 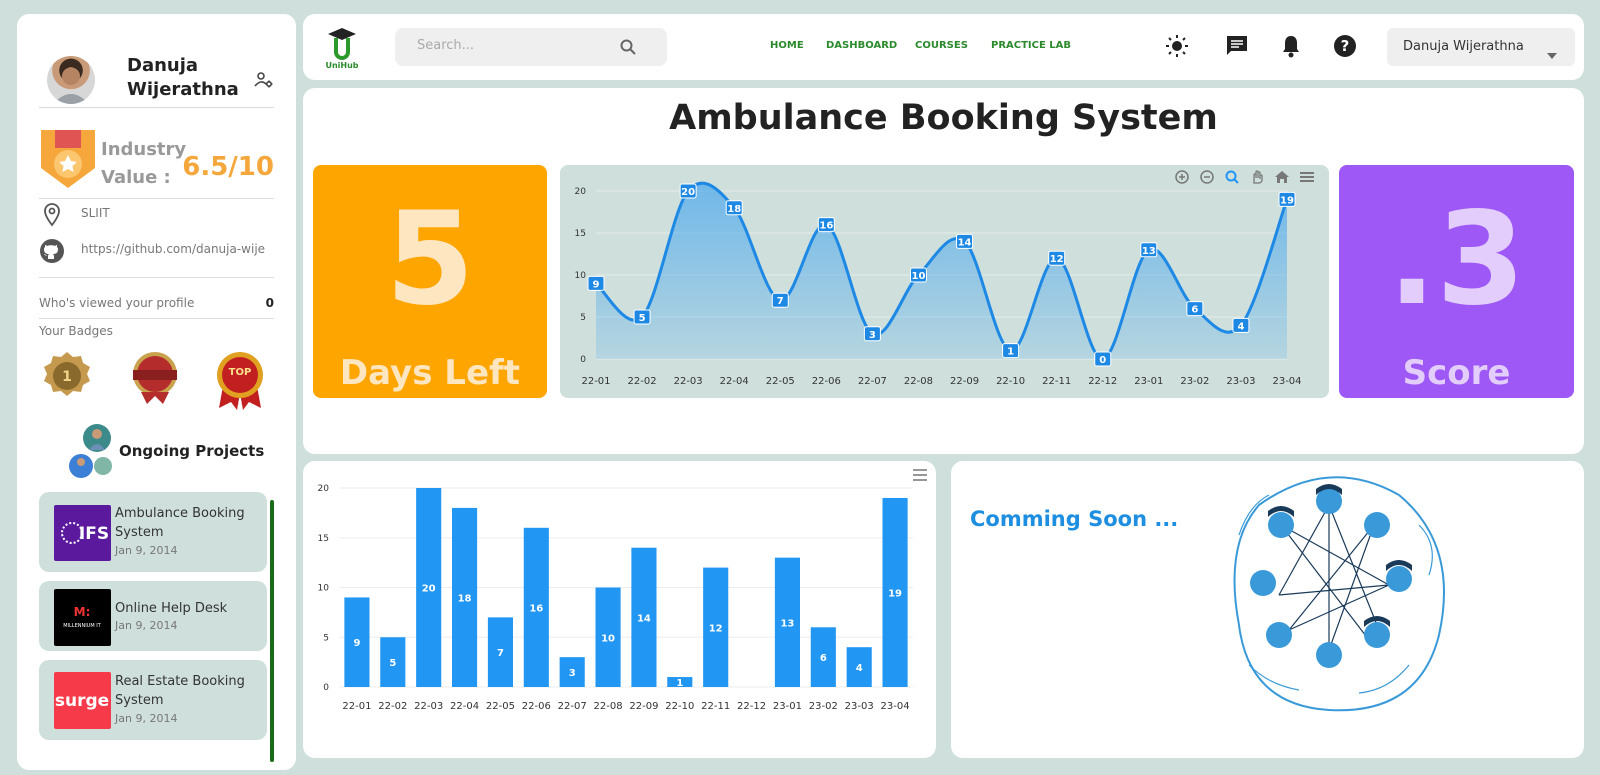 What do you see at coordinates (861, 45) in the screenshot?
I see `nav-dashboard: DASHBOARD` at bounding box center [861, 45].